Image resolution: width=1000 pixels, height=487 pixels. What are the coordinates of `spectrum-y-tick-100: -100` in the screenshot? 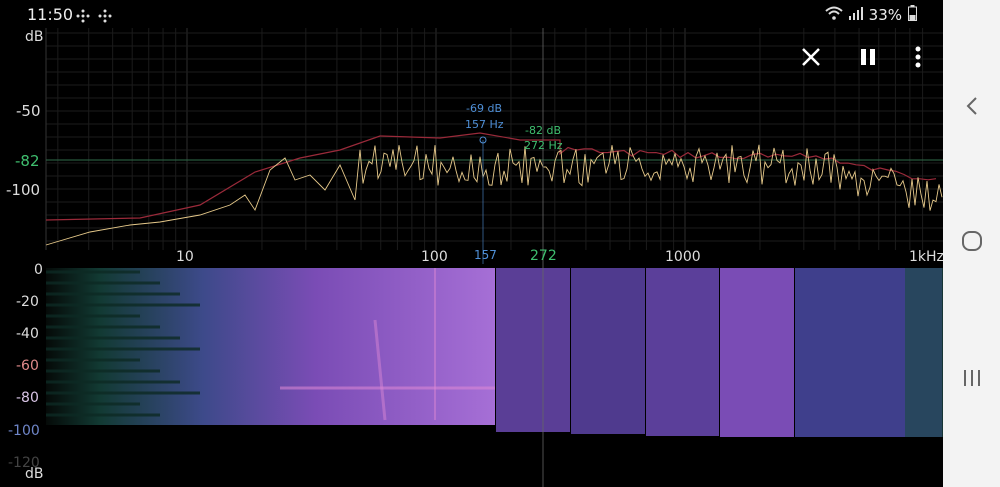 It's located at (23, 190).